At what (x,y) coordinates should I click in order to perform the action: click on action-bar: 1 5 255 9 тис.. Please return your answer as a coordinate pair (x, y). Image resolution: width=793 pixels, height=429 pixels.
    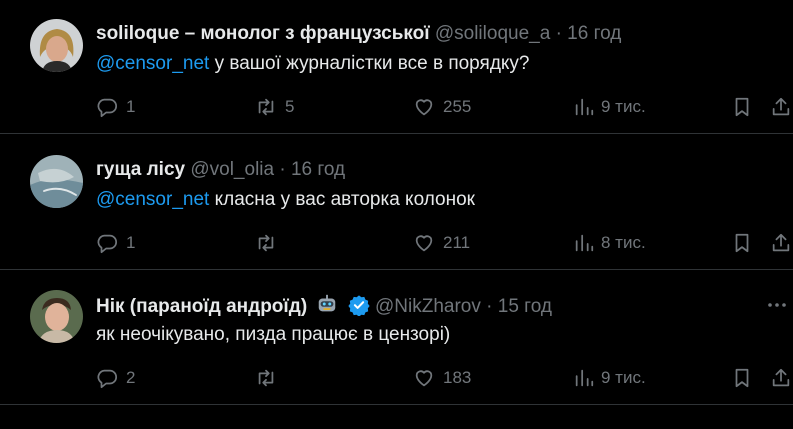
    Looking at the image, I should click on (396, 107).